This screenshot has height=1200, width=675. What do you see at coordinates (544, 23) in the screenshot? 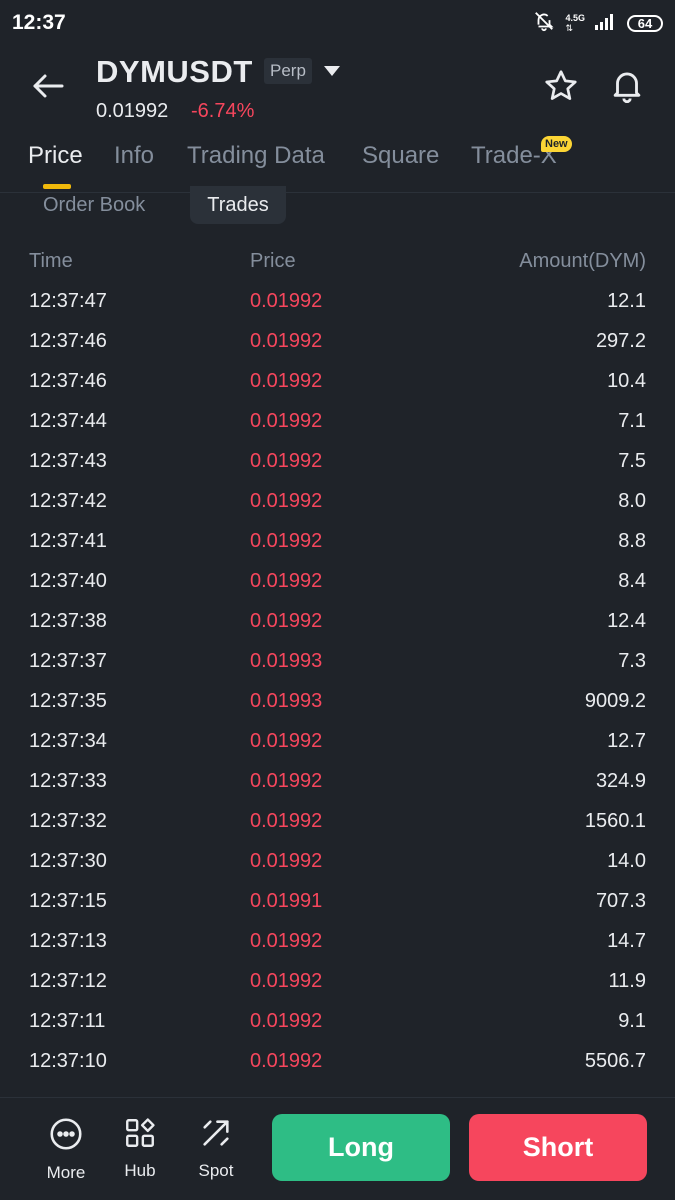
I see `bell-muted-icon` at bounding box center [544, 23].